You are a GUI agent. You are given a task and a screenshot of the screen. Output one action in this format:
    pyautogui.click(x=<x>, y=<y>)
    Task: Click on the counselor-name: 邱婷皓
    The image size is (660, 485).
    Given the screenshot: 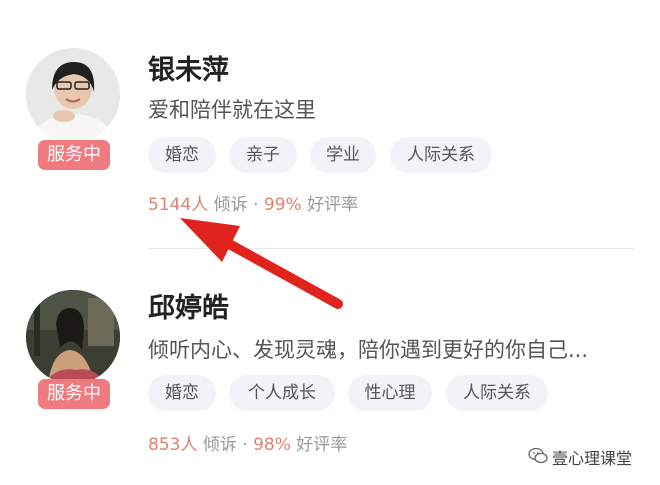 What is the action you would take?
    pyautogui.click(x=188, y=305)
    